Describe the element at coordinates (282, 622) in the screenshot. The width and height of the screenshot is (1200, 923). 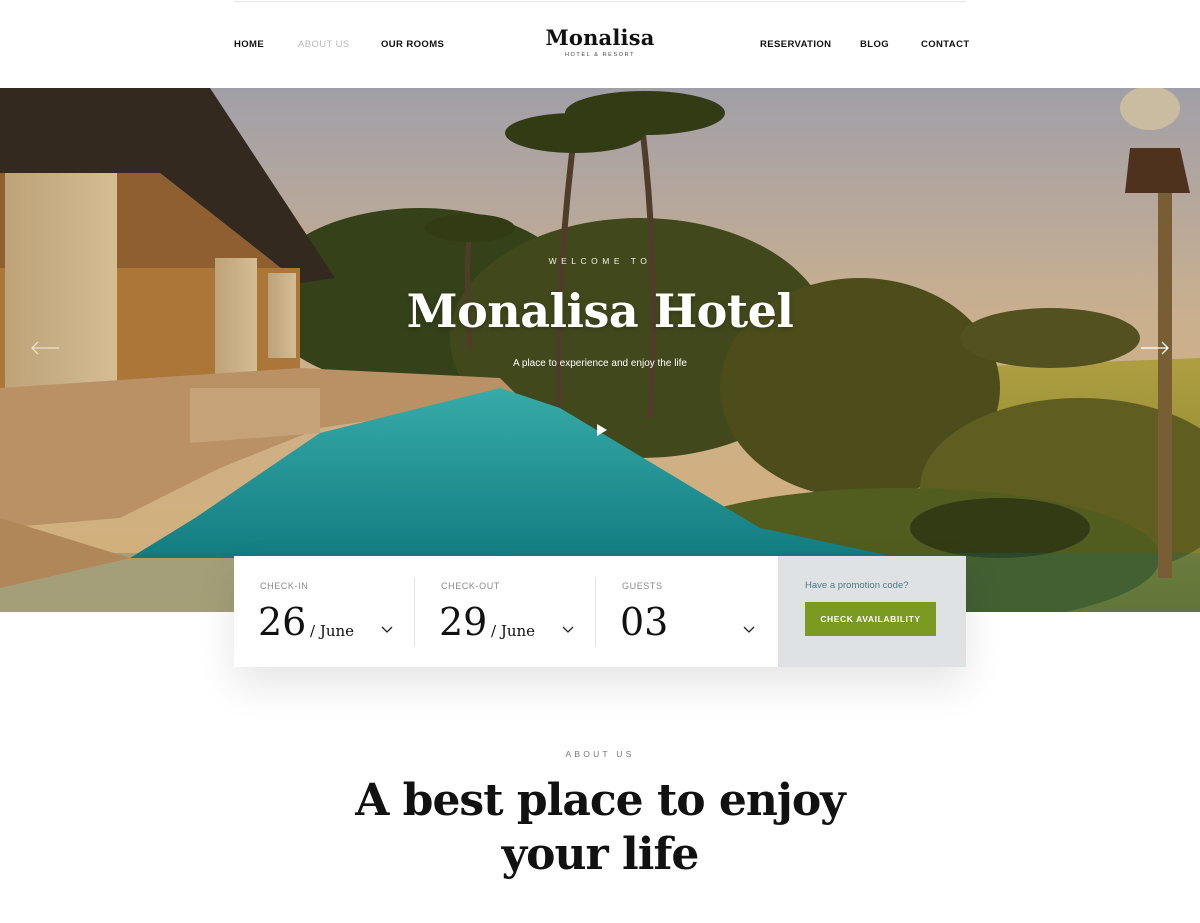
I see `checkin-day: 26` at that location.